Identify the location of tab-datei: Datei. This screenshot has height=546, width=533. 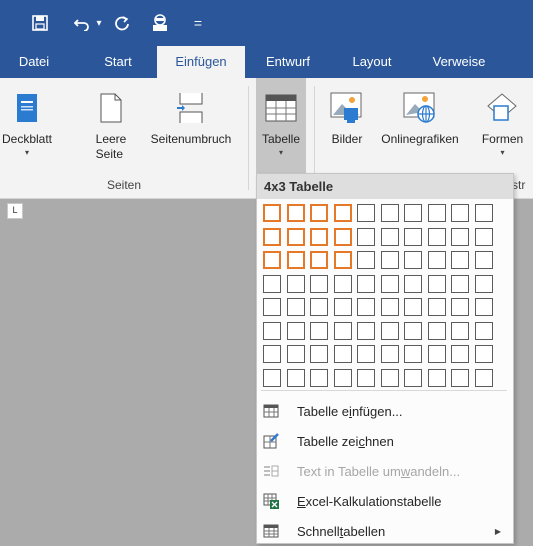
(34, 62).